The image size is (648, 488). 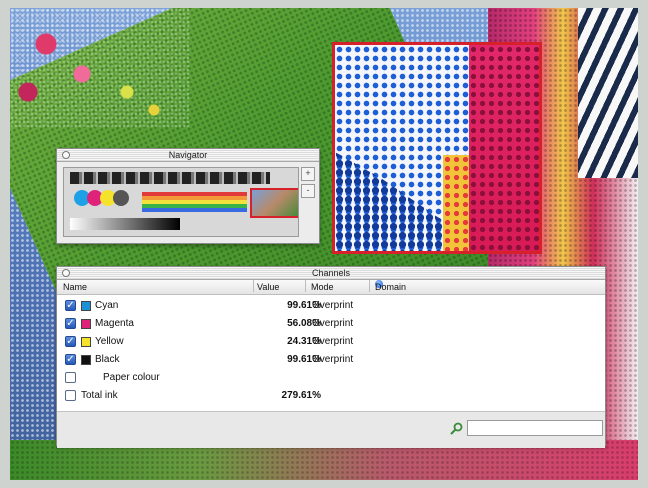 What do you see at coordinates (504, 148) in the screenshot?
I see `loupe-magenta-dots` at bounding box center [504, 148].